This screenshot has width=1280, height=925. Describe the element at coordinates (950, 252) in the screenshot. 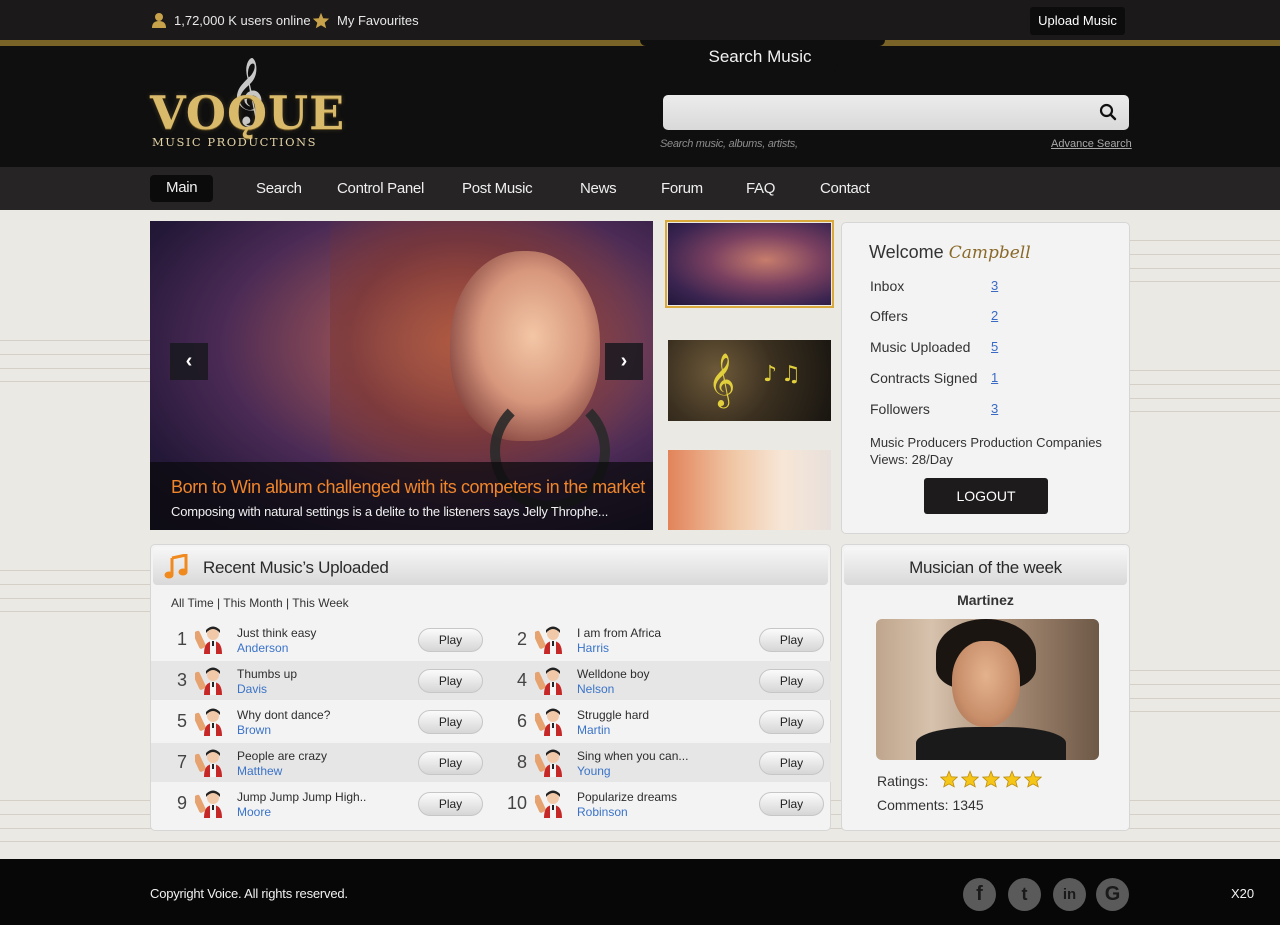

I see `welcome-heading: Welcome Campbell` at that location.